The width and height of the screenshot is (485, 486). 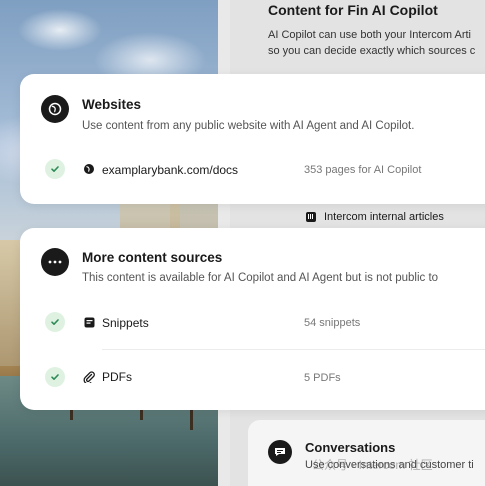 I want to click on watermark: 公众号 · Intercom 社区, so click(x=372, y=465).